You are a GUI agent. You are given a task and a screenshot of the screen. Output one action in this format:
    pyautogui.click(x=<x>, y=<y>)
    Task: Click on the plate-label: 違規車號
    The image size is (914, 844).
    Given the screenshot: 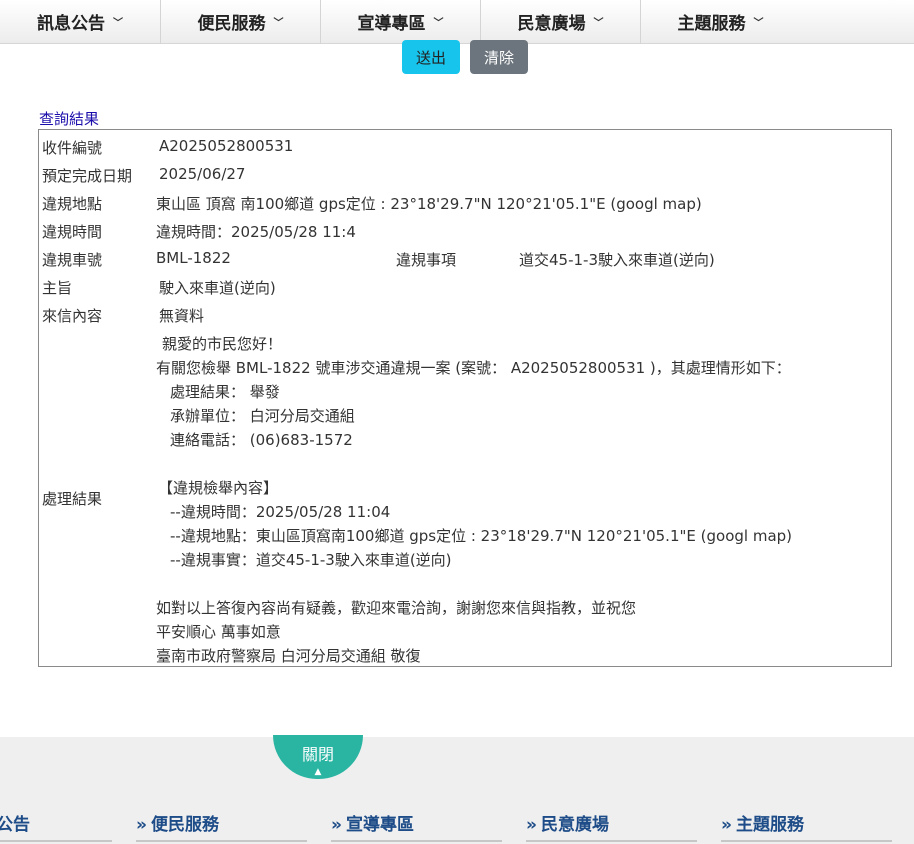 What is the action you would take?
    pyautogui.click(x=72, y=260)
    